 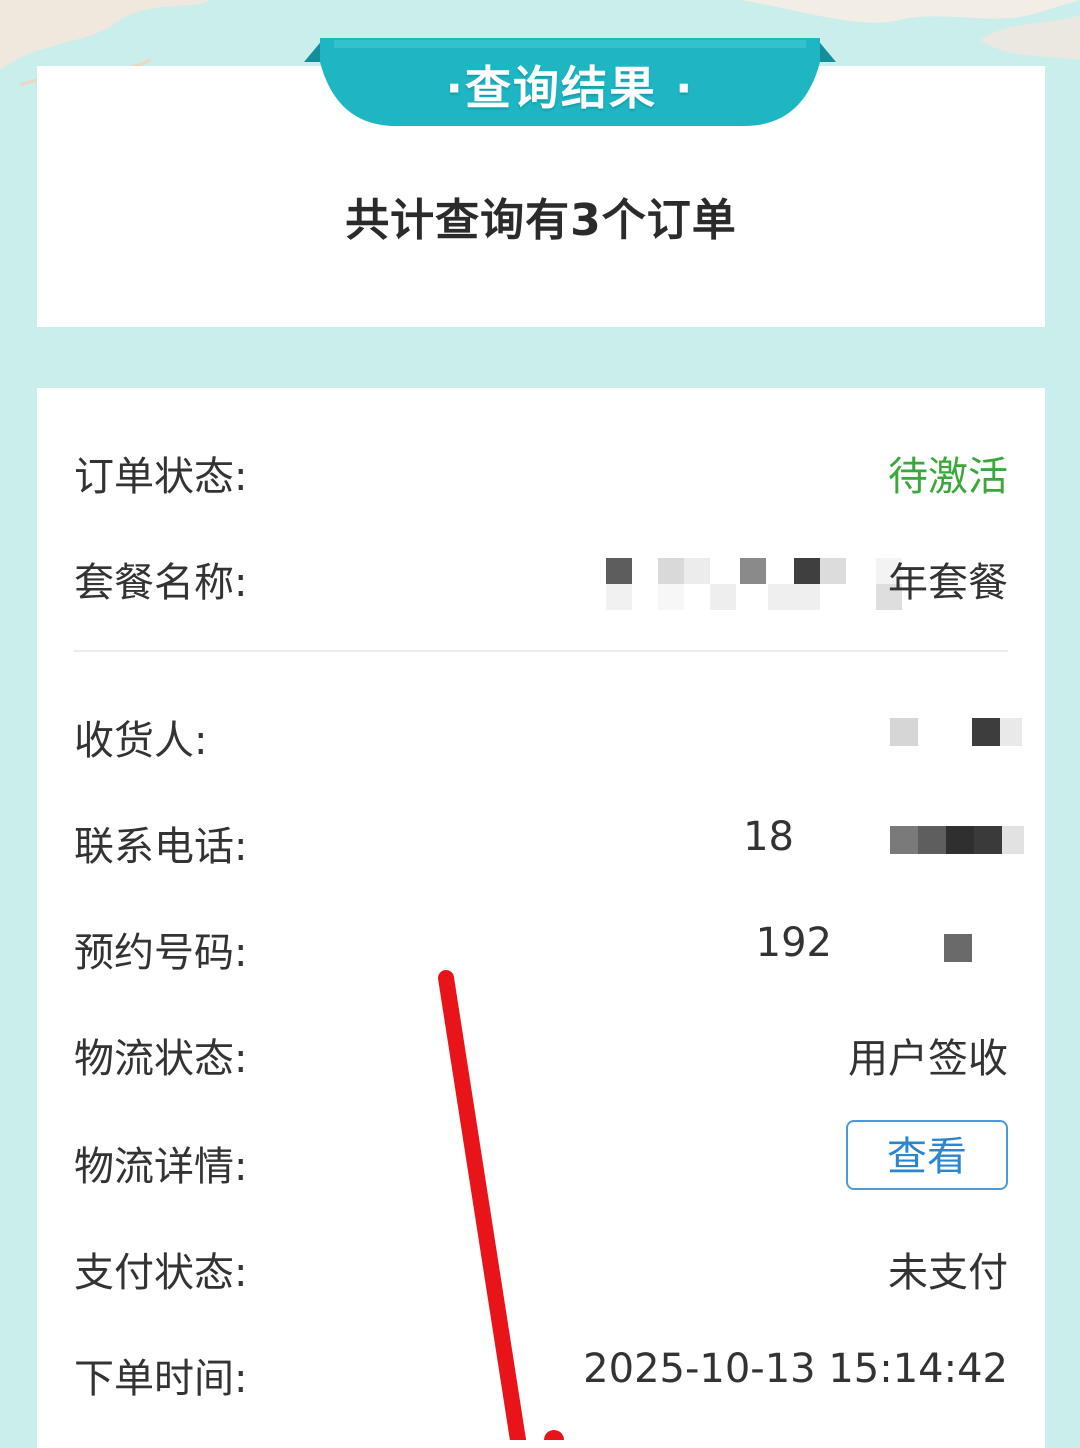 I want to click on phone-label: 联系电话:, so click(x=161, y=847).